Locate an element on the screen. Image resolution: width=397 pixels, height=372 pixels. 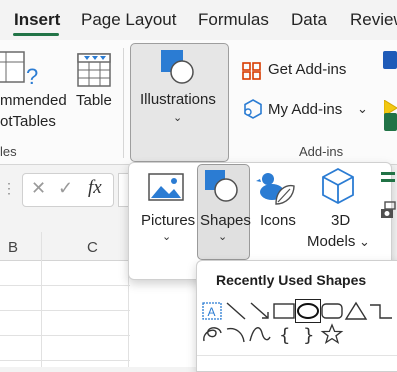
left-brace-shape-icon: { is located at coordinates (284, 334).